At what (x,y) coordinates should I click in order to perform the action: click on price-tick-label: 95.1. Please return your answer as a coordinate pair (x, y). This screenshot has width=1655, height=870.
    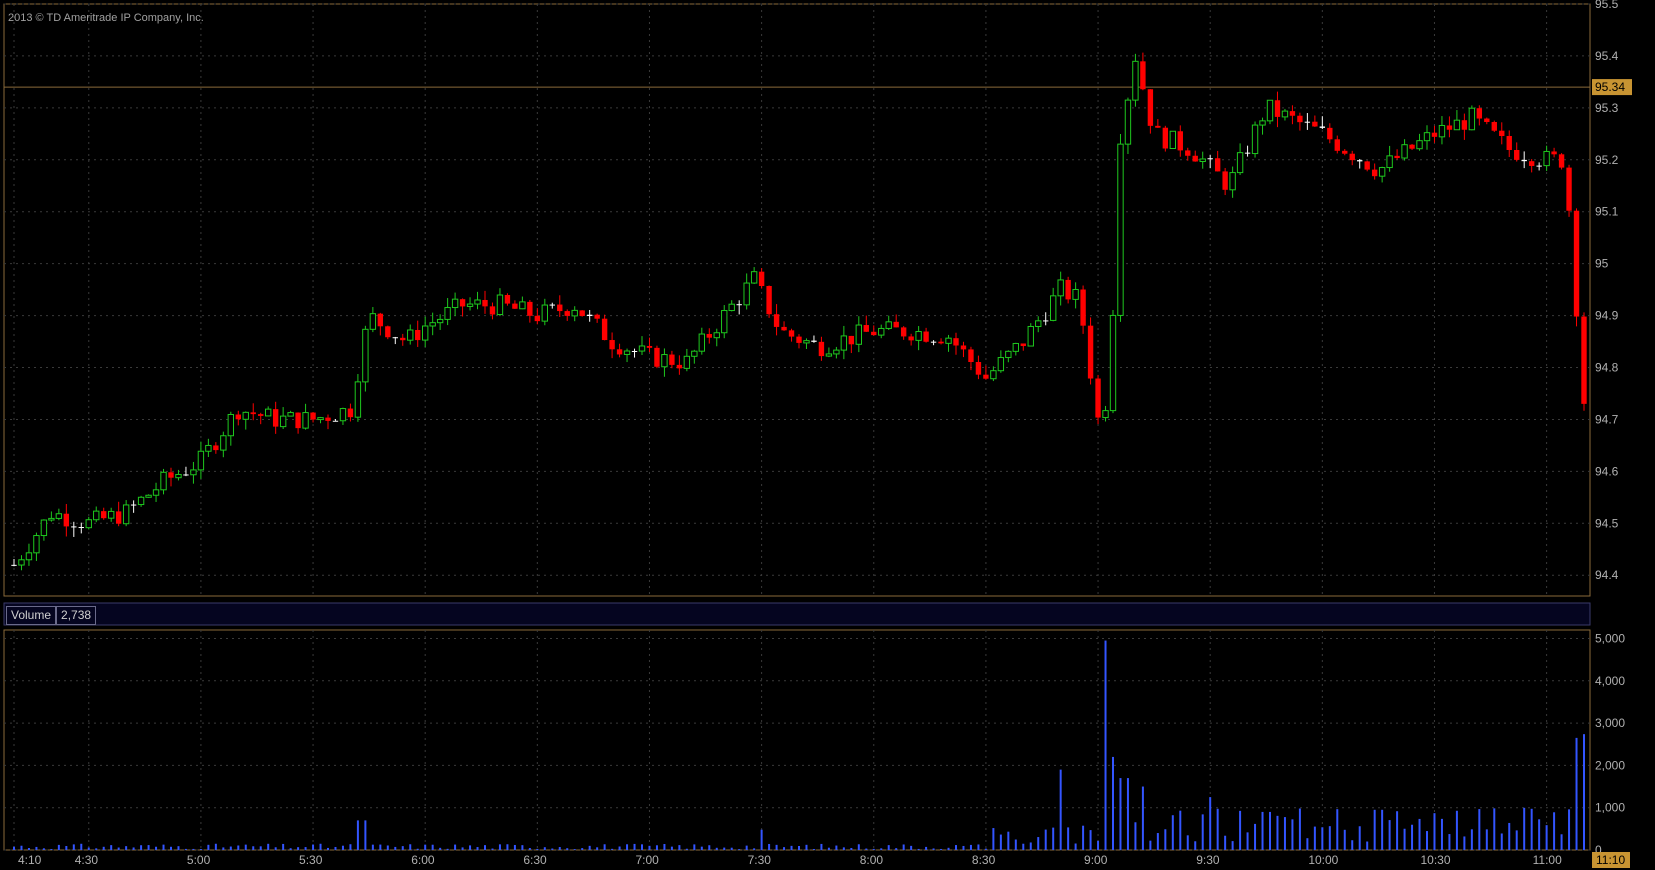
    Looking at the image, I should click on (1607, 212).